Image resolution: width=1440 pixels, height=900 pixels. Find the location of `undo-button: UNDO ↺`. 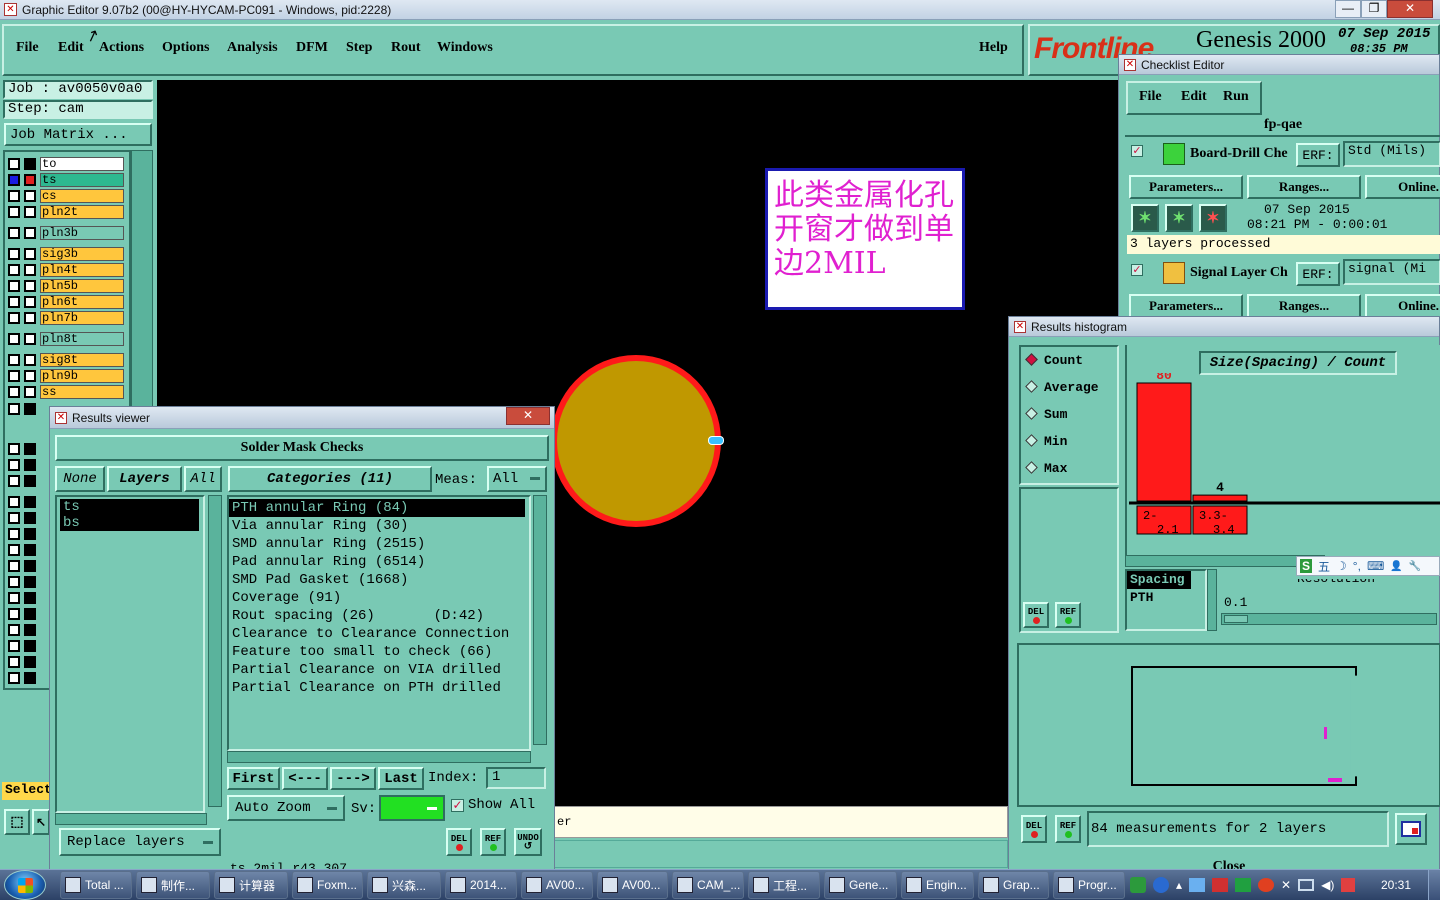

undo-button: UNDO ↺ is located at coordinates (528, 842).